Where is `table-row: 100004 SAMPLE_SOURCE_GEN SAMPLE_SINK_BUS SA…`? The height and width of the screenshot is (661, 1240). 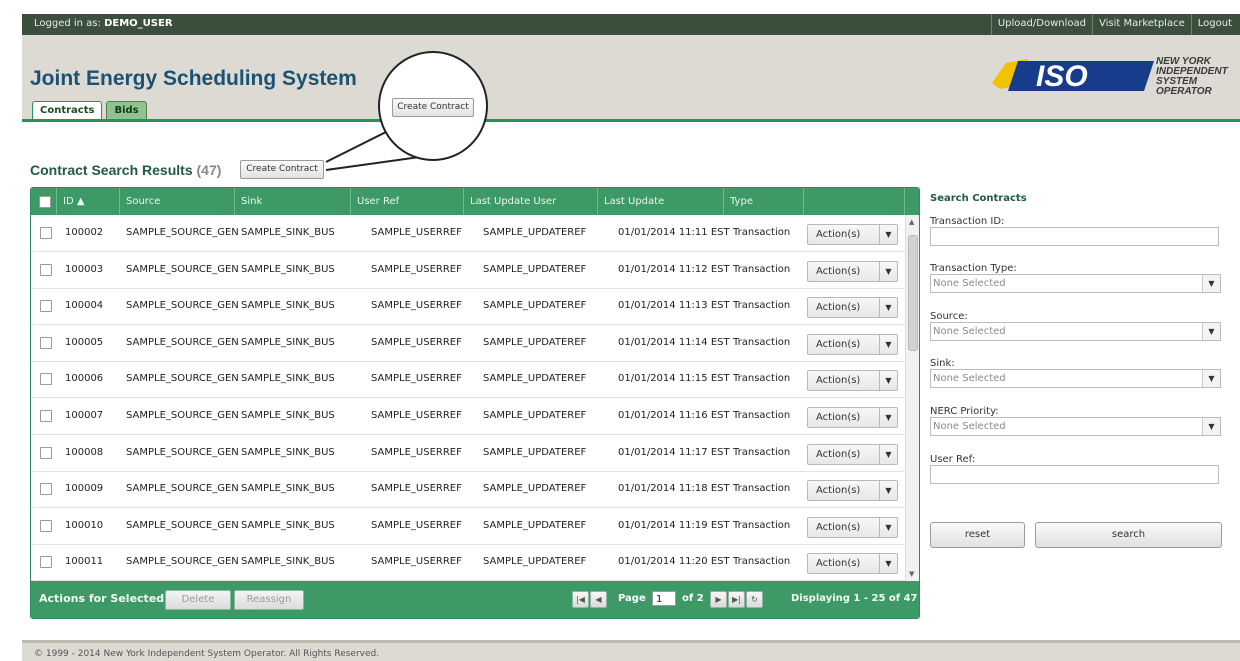
table-row: 100004 SAMPLE_SOURCE_GEN SAMPLE_SINK_BUS SA… is located at coordinates (468, 307).